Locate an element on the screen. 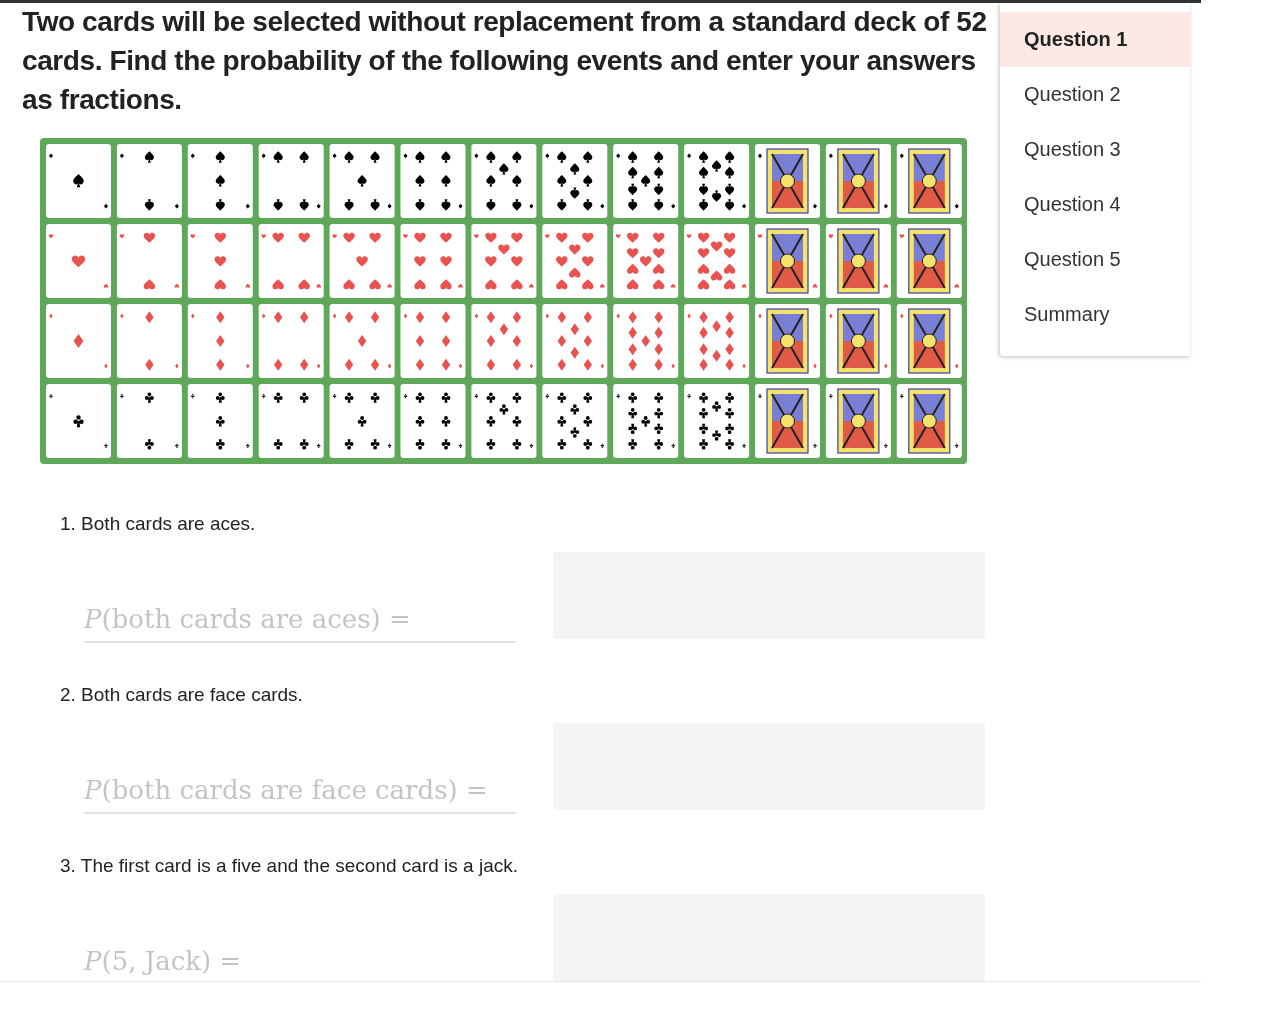 The image size is (1273, 1010). question-nav-item: Question 3 is located at coordinates (1095, 149).